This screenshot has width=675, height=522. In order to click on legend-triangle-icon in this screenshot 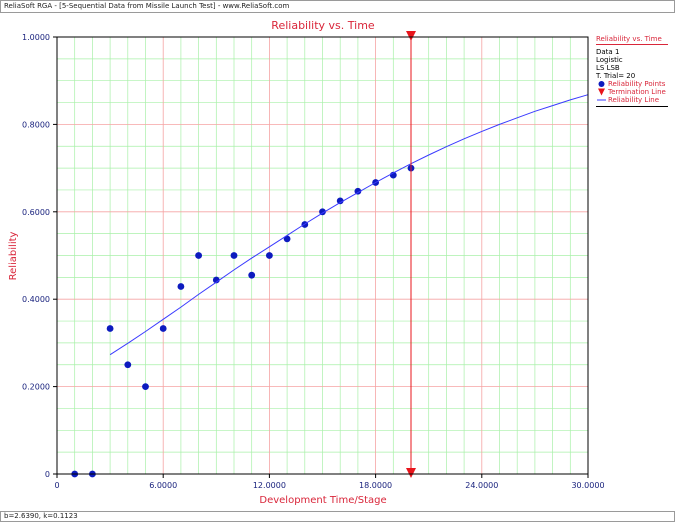, I will do `click(601, 92)`.